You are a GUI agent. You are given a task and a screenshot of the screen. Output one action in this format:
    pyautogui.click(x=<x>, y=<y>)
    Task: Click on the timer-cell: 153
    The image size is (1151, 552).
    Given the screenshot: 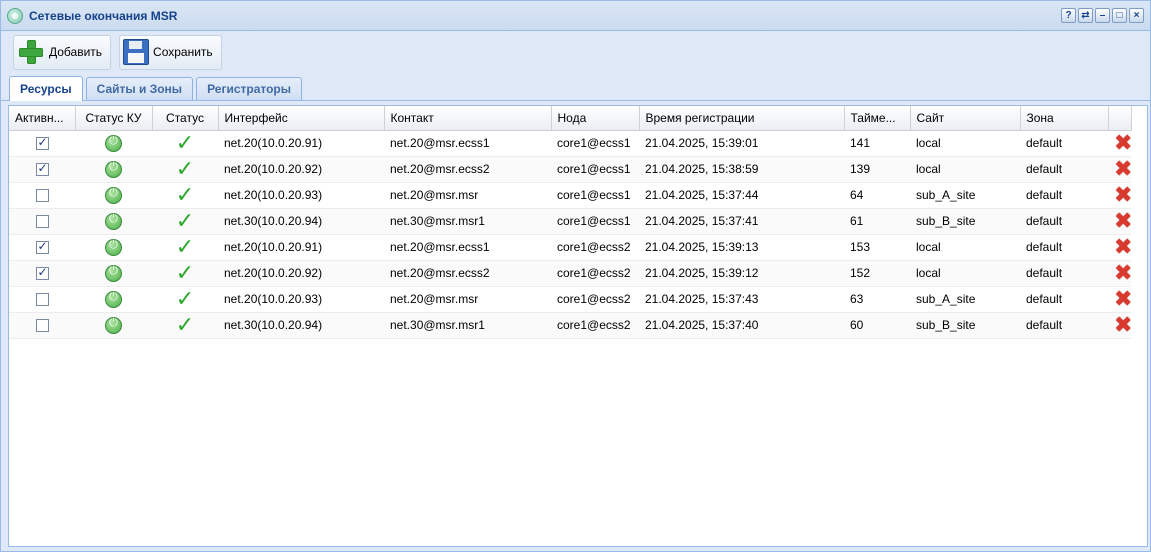 What is the action you would take?
    pyautogui.click(x=877, y=247)
    